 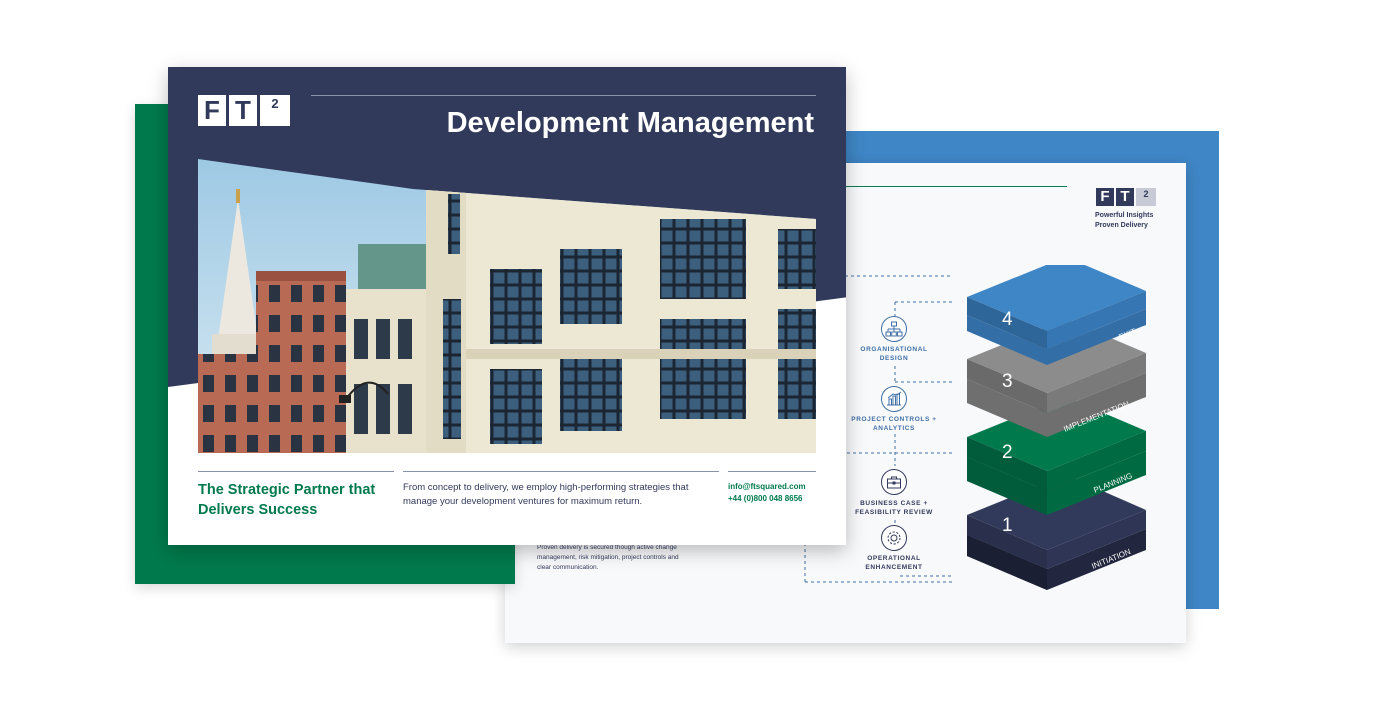 I want to click on service-label-organisational-design: ORGANISATIONAL DESIGN, so click(x=894, y=354).